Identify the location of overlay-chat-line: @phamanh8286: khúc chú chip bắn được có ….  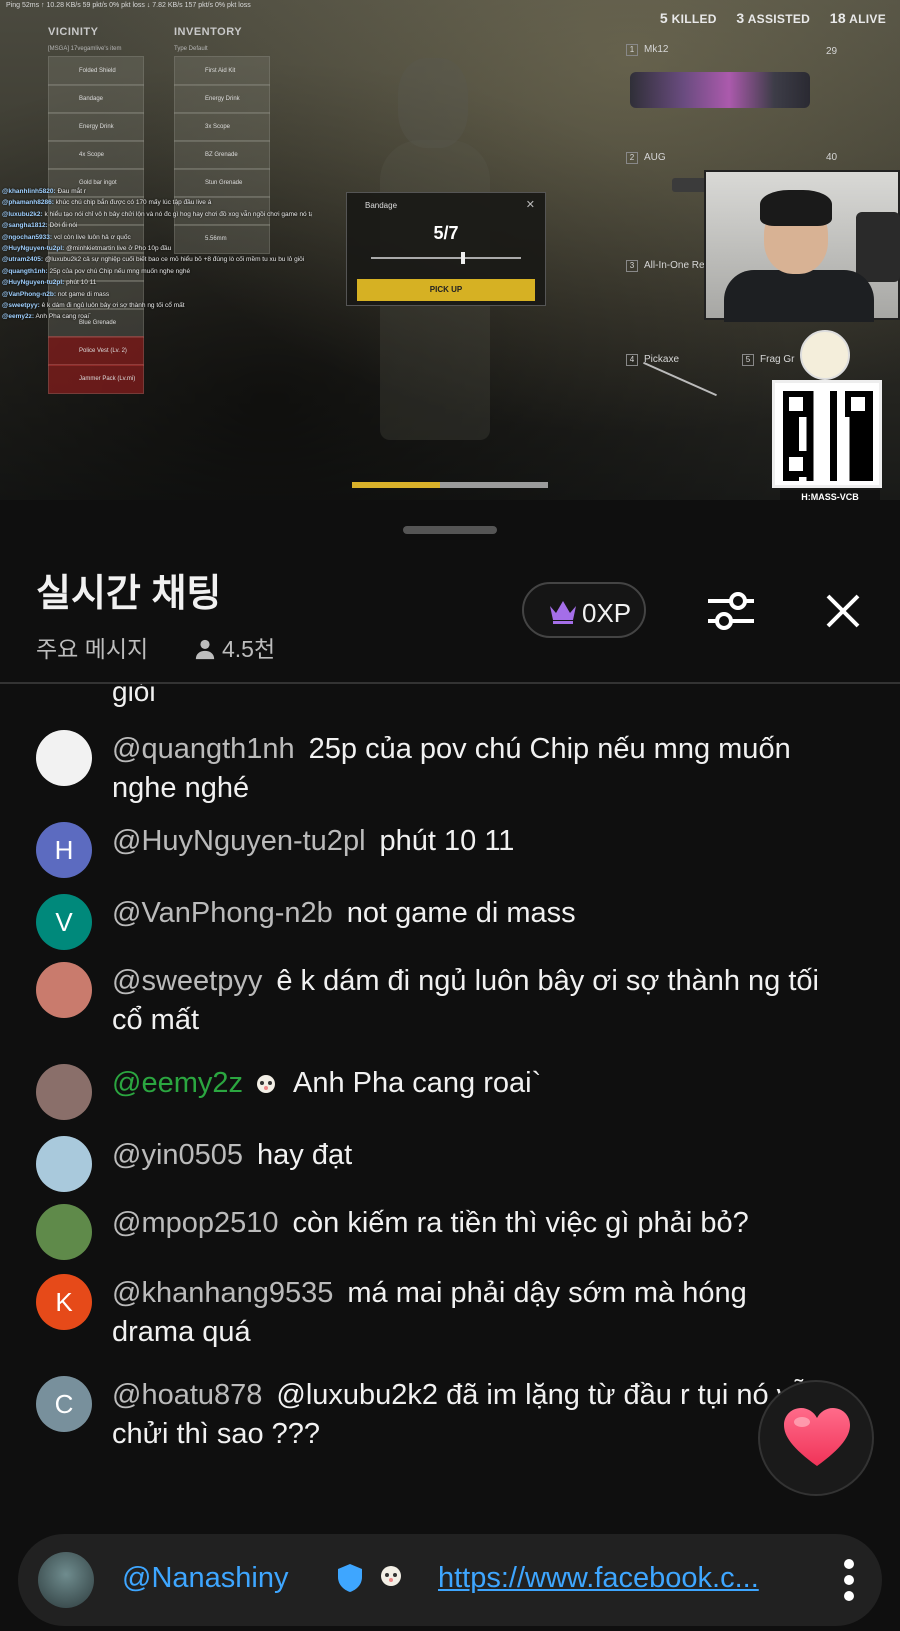
(157, 202).